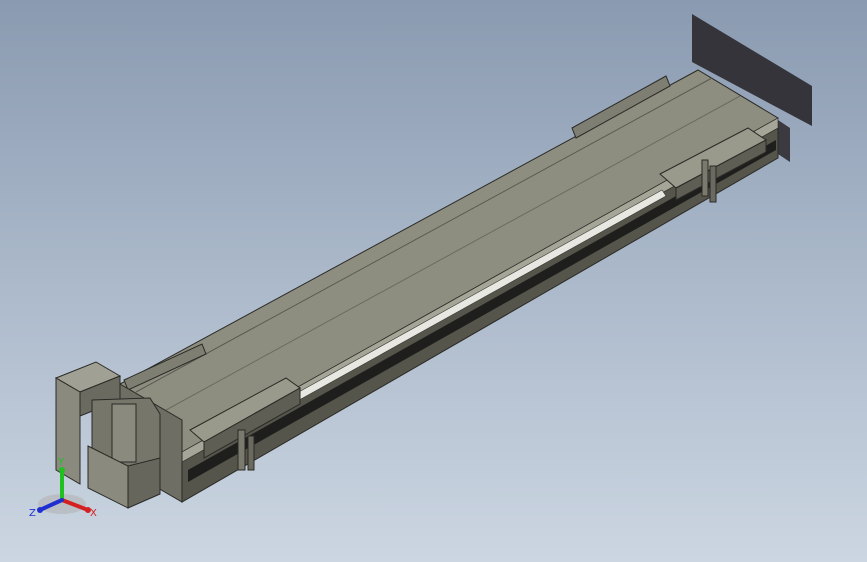 The width and height of the screenshot is (867, 562). I want to click on coordinate-triad: Y X Z, so click(63, 488).